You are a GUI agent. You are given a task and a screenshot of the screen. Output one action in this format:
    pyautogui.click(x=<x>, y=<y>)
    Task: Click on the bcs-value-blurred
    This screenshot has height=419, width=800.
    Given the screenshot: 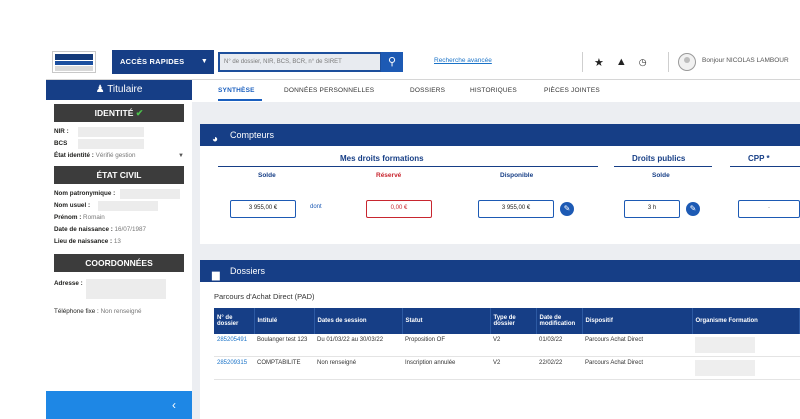 What is the action you would take?
    pyautogui.click(x=111, y=144)
    